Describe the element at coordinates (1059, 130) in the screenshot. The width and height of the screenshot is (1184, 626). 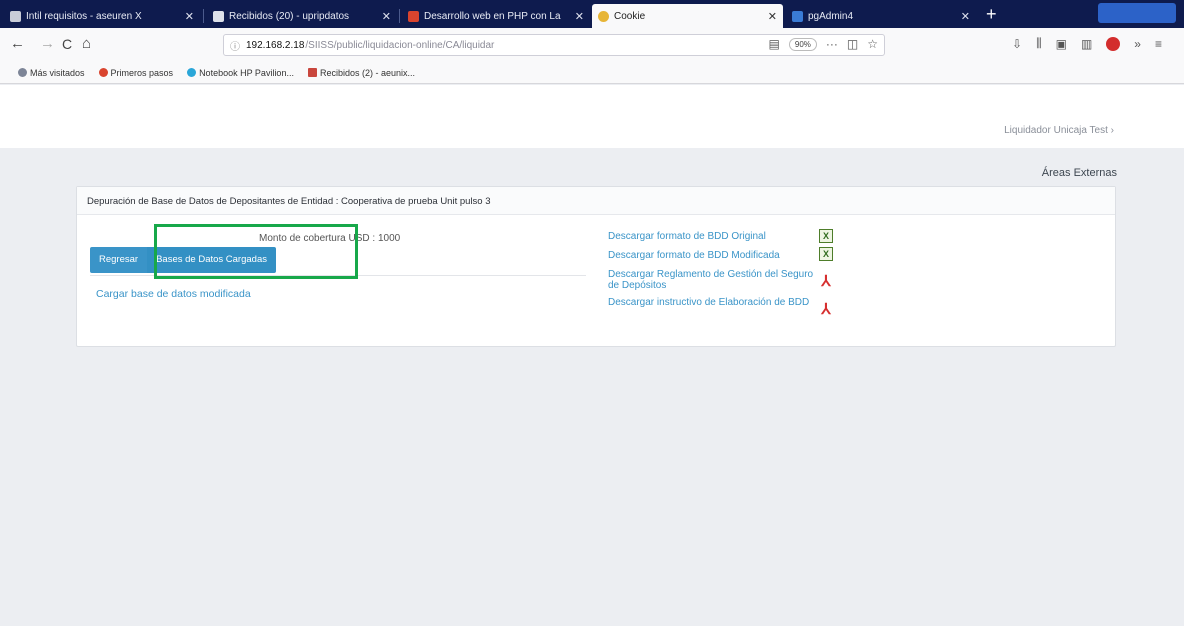
I see `user-menu: Liquidador Unicaja Test ›` at that location.